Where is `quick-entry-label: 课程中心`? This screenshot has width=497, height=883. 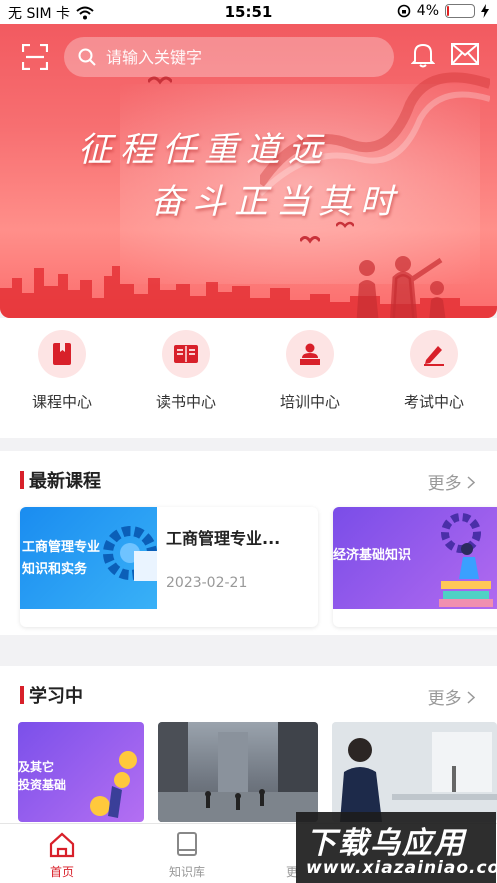
quick-entry-label: 课程中心 is located at coordinates (61, 402).